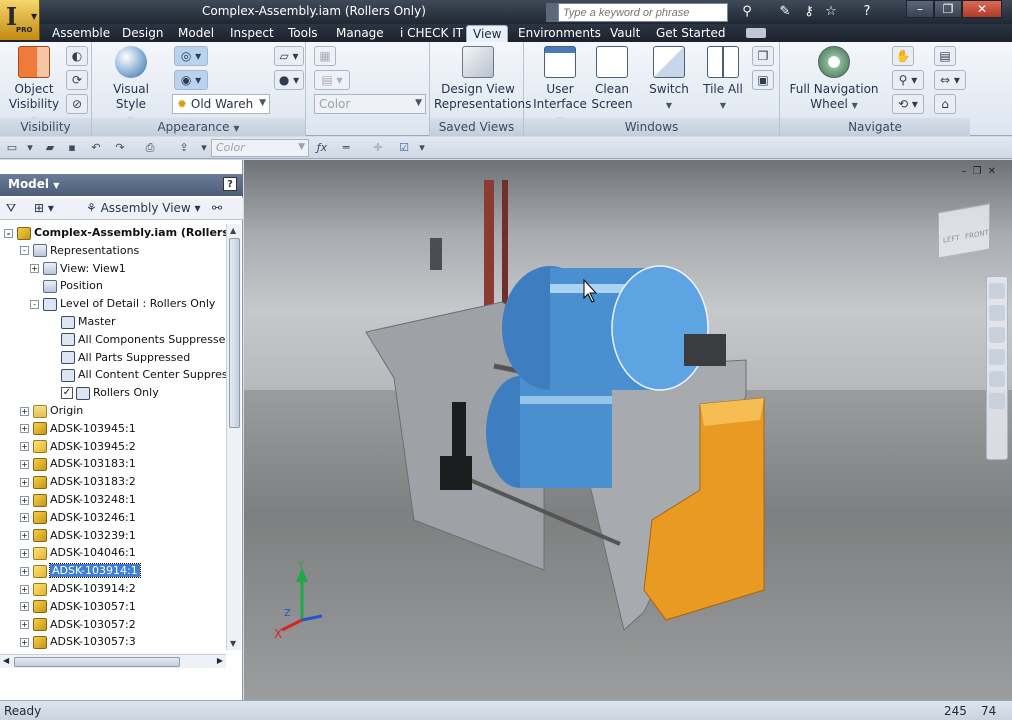 This screenshot has width=1012, height=720. Describe the element at coordinates (66, 286) in the screenshot. I see `tree-node: Position` at that location.